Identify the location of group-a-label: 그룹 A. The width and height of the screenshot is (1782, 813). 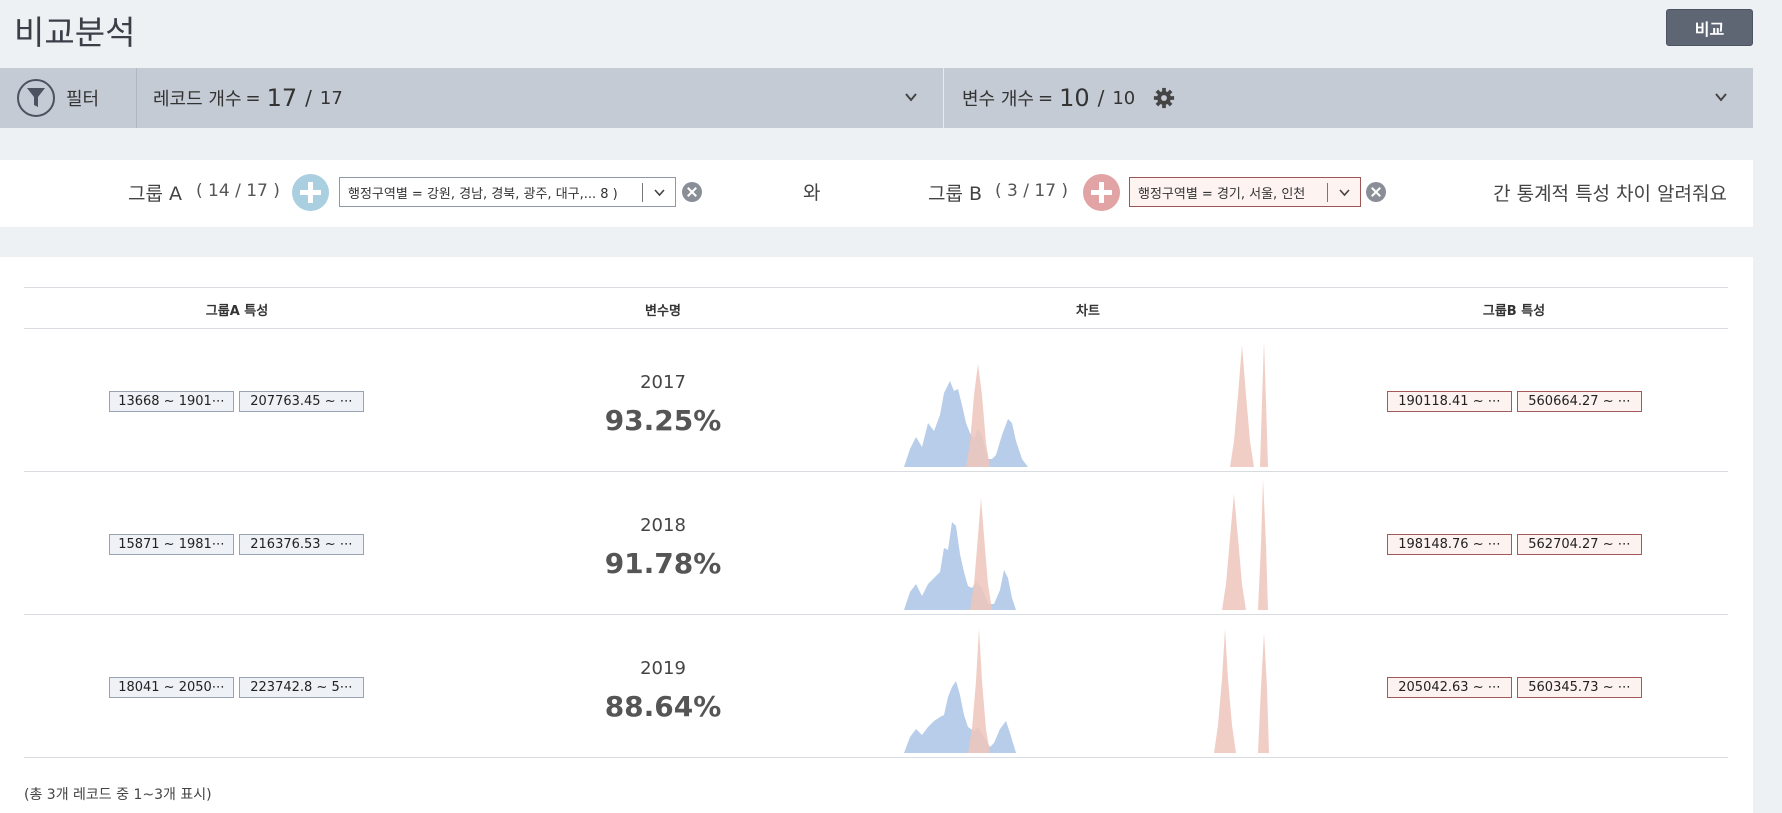
(155, 194).